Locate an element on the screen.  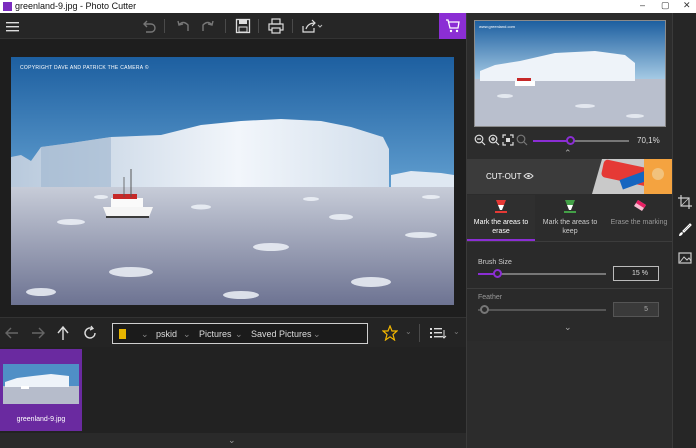
share-icon is located at coordinates (312, 26).